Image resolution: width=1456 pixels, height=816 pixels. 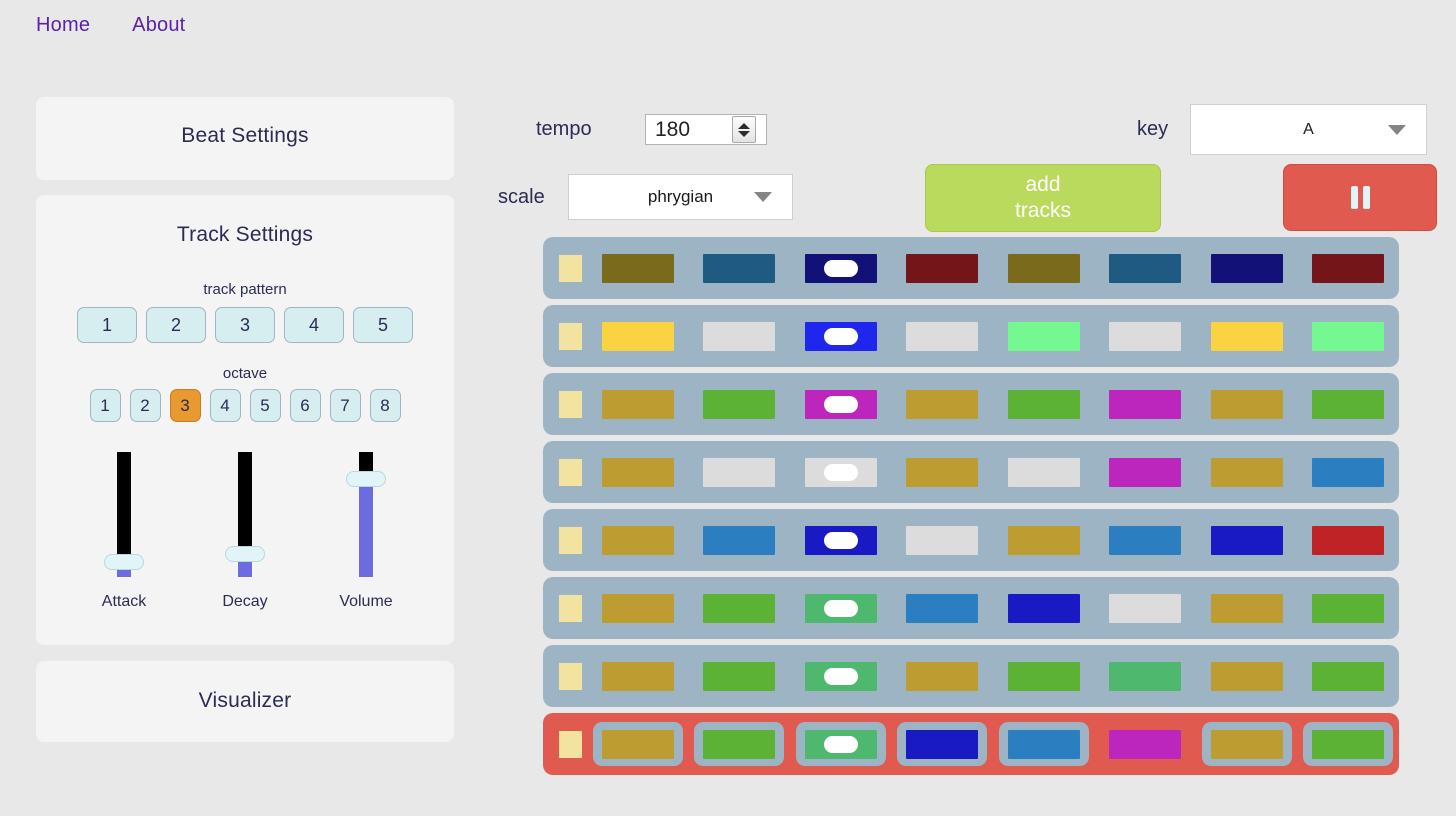 I want to click on track-pattern-button-1: 1, so click(x=107, y=325).